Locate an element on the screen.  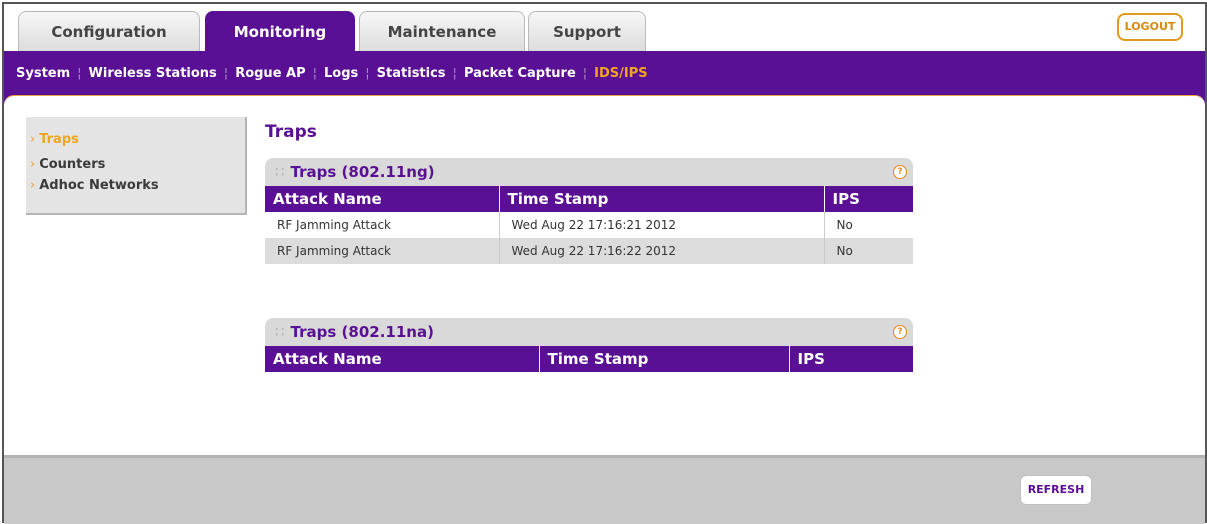
sidebar-item-counters: › Counters is located at coordinates (67, 164).